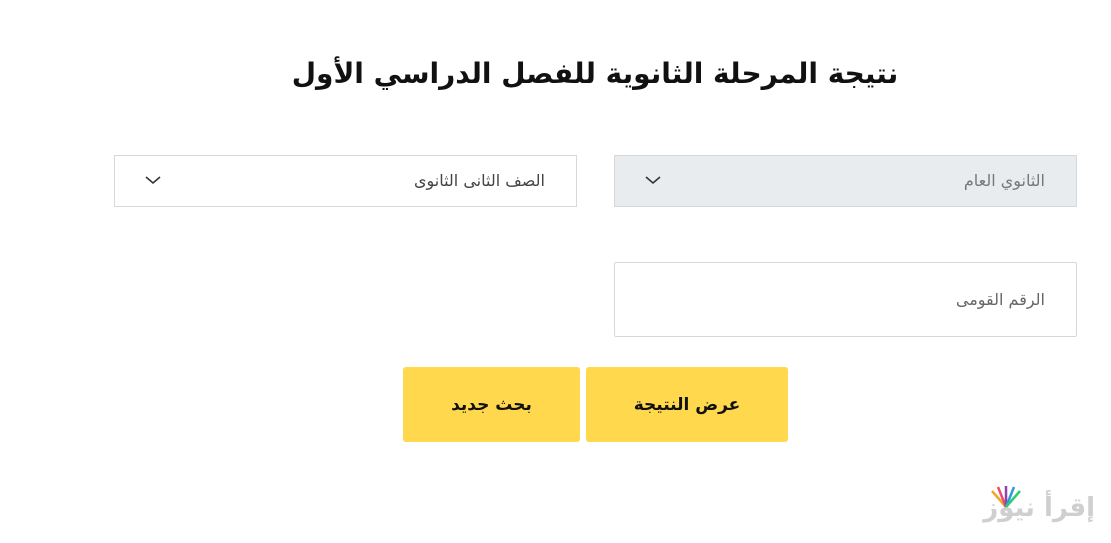  I want to click on watermark-text: إقرأ نيوز, so click(1039, 508).